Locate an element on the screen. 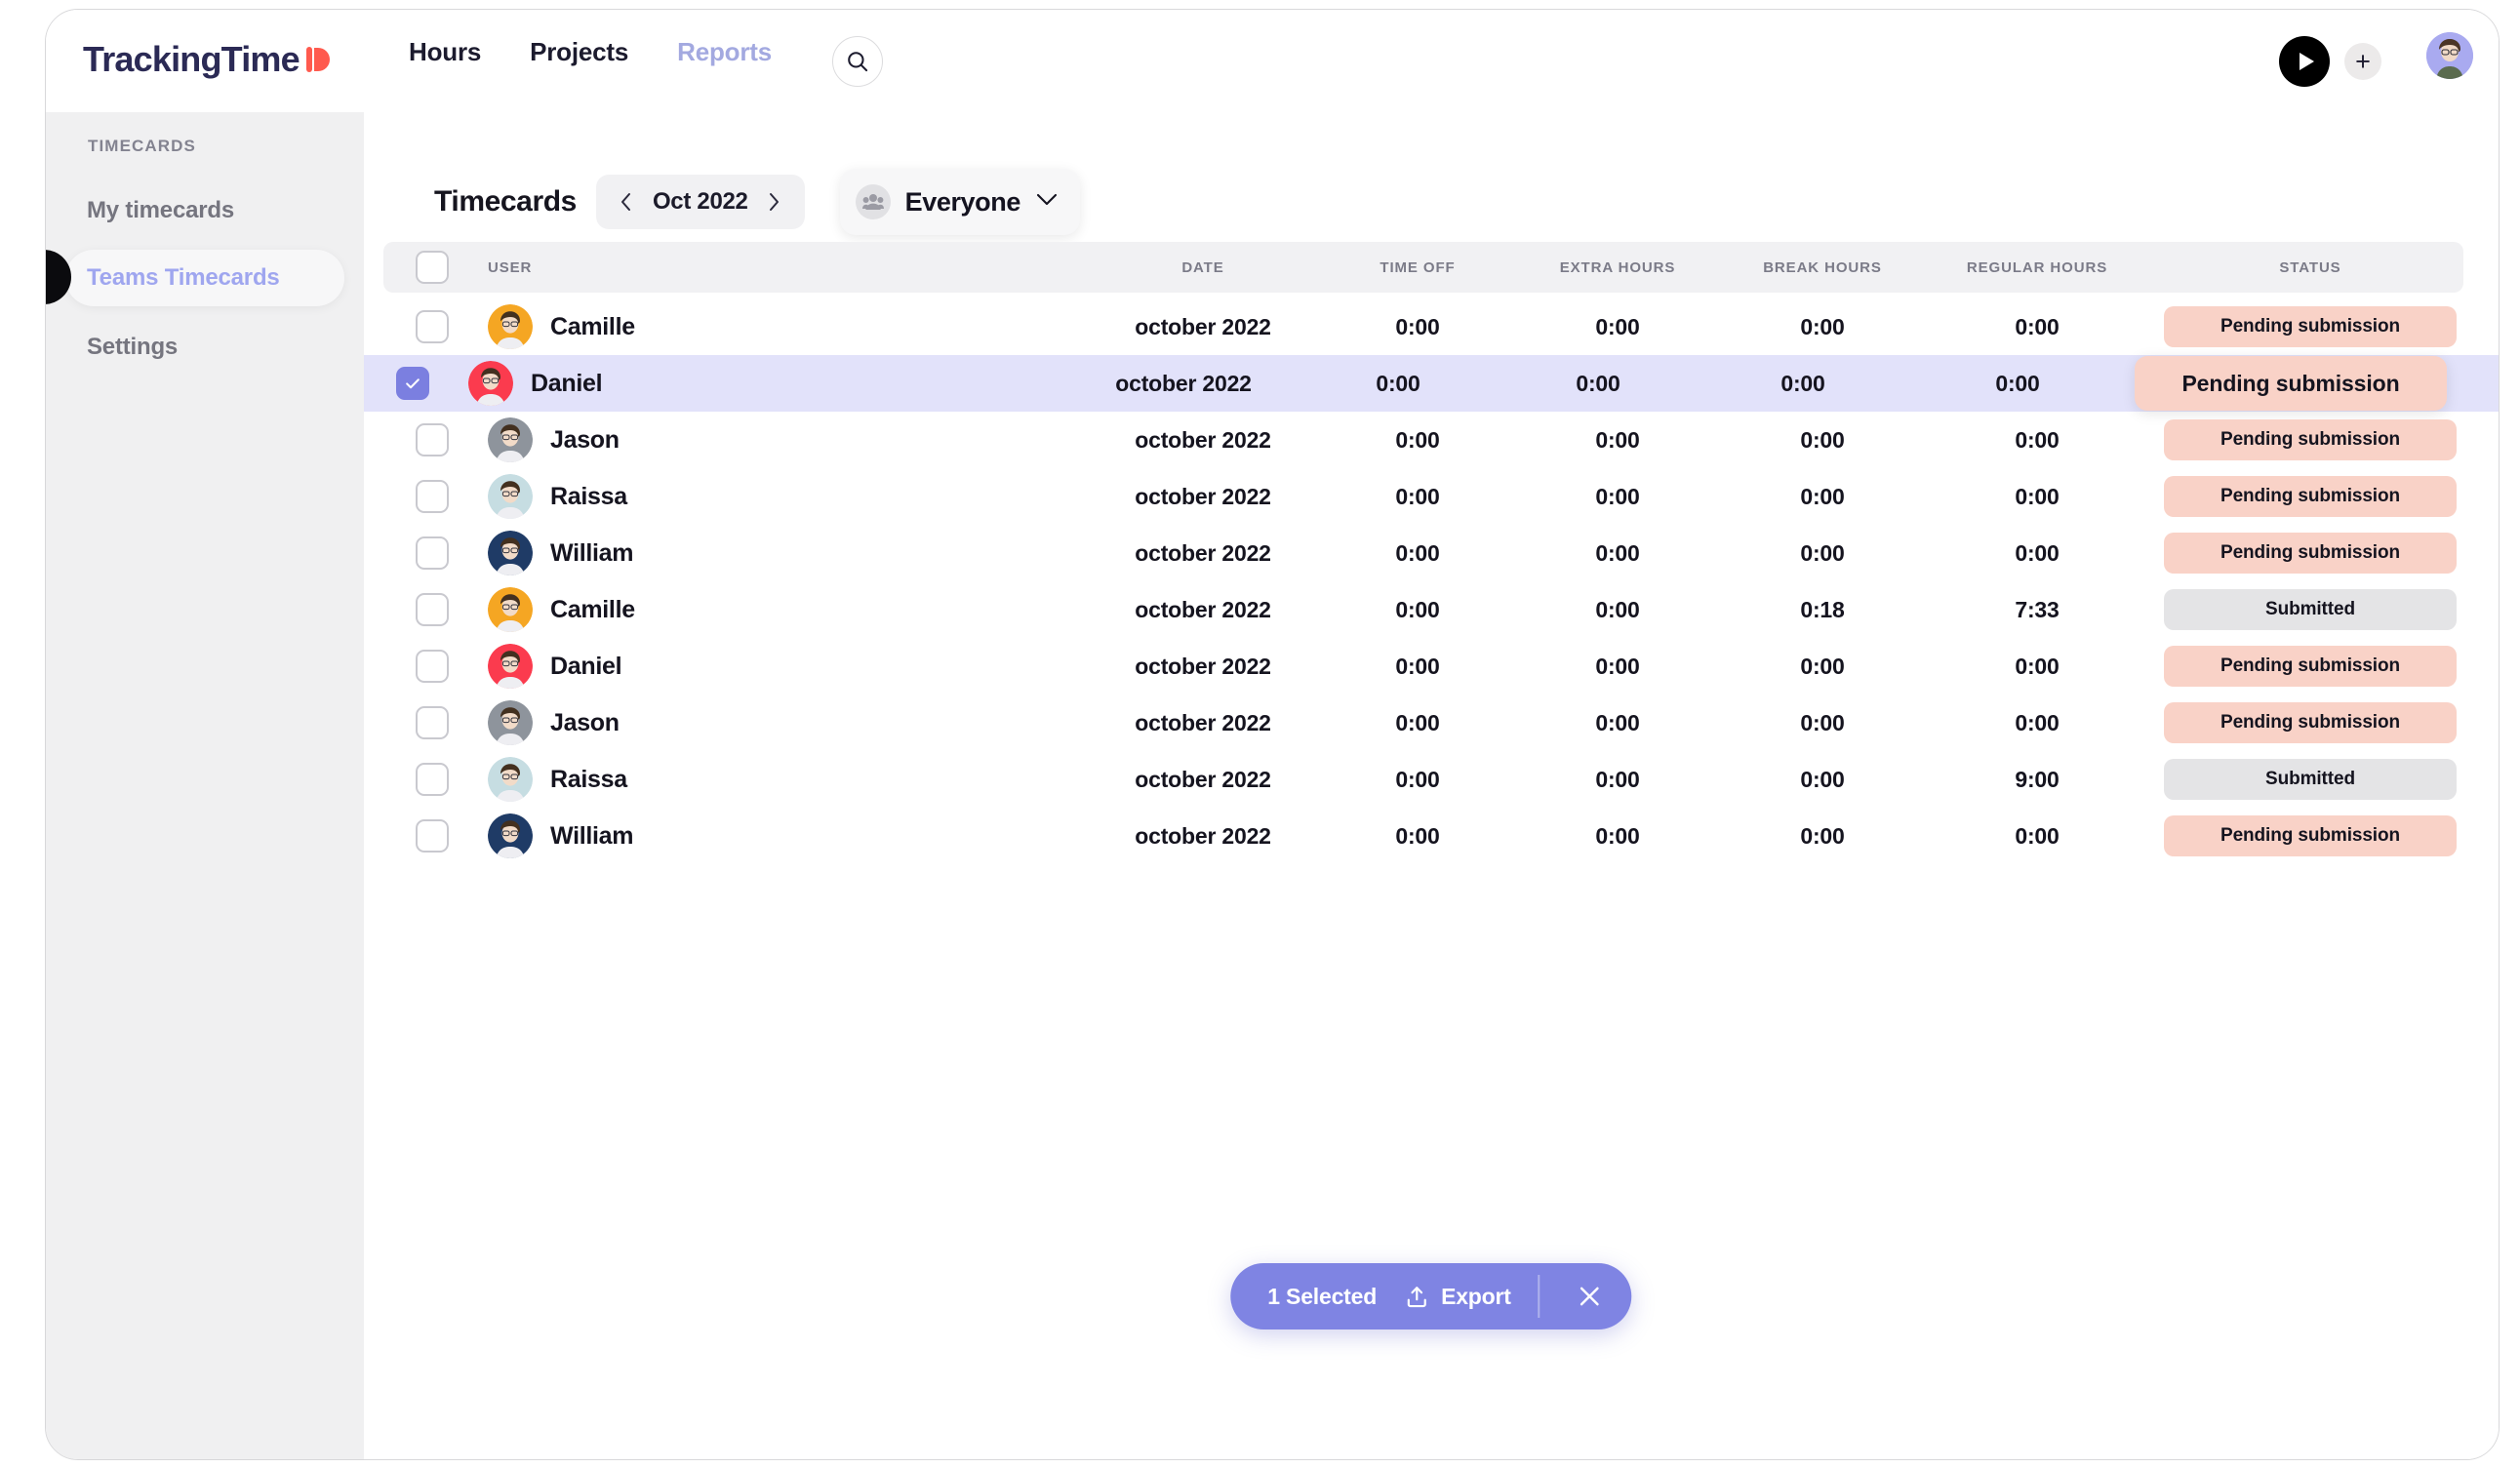 This screenshot has height=1468, width=2520. chevron-right-icon is located at coordinates (774, 201).